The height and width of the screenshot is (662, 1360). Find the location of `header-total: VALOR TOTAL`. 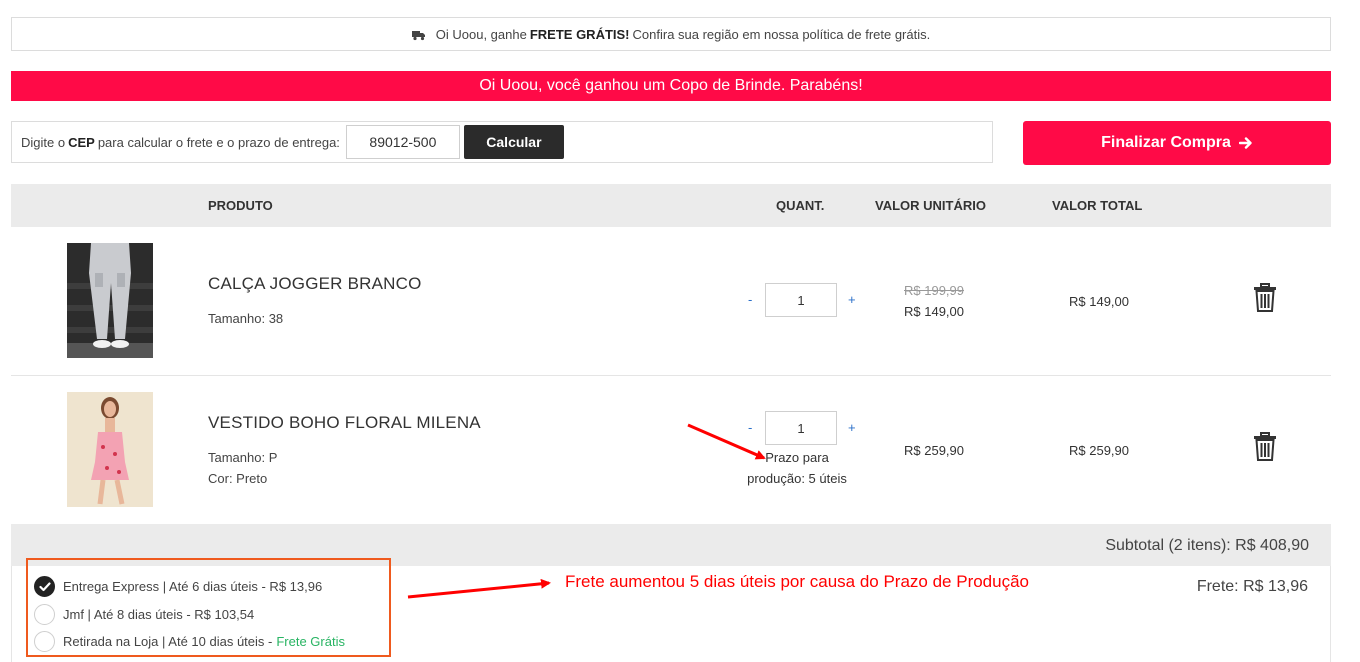

header-total: VALOR TOTAL is located at coordinates (1097, 205).